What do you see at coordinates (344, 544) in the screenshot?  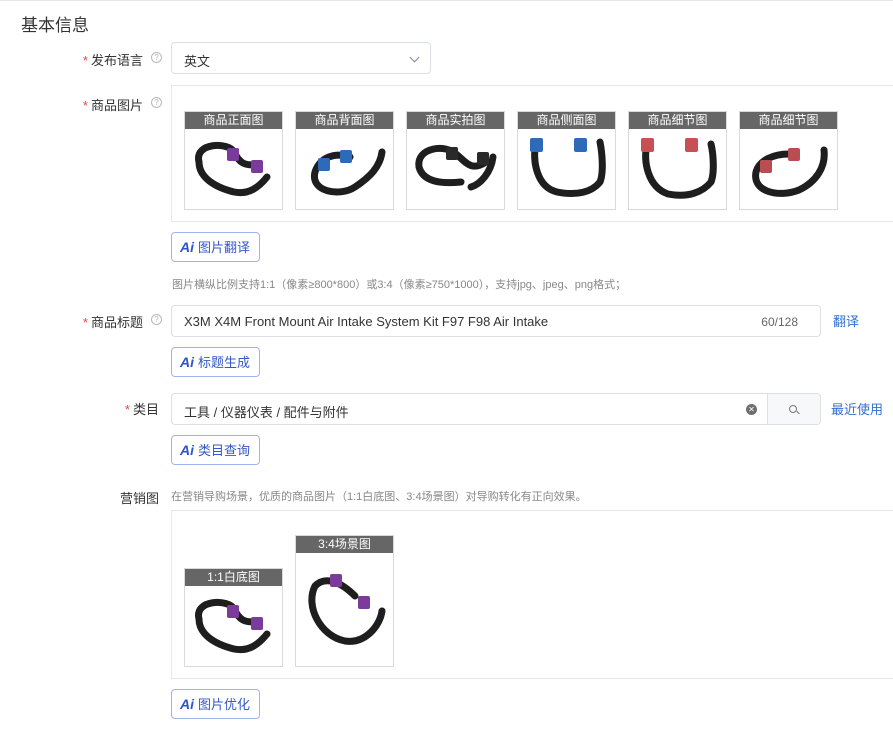 I see `image-caption: 3:4场景图` at bounding box center [344, 544].